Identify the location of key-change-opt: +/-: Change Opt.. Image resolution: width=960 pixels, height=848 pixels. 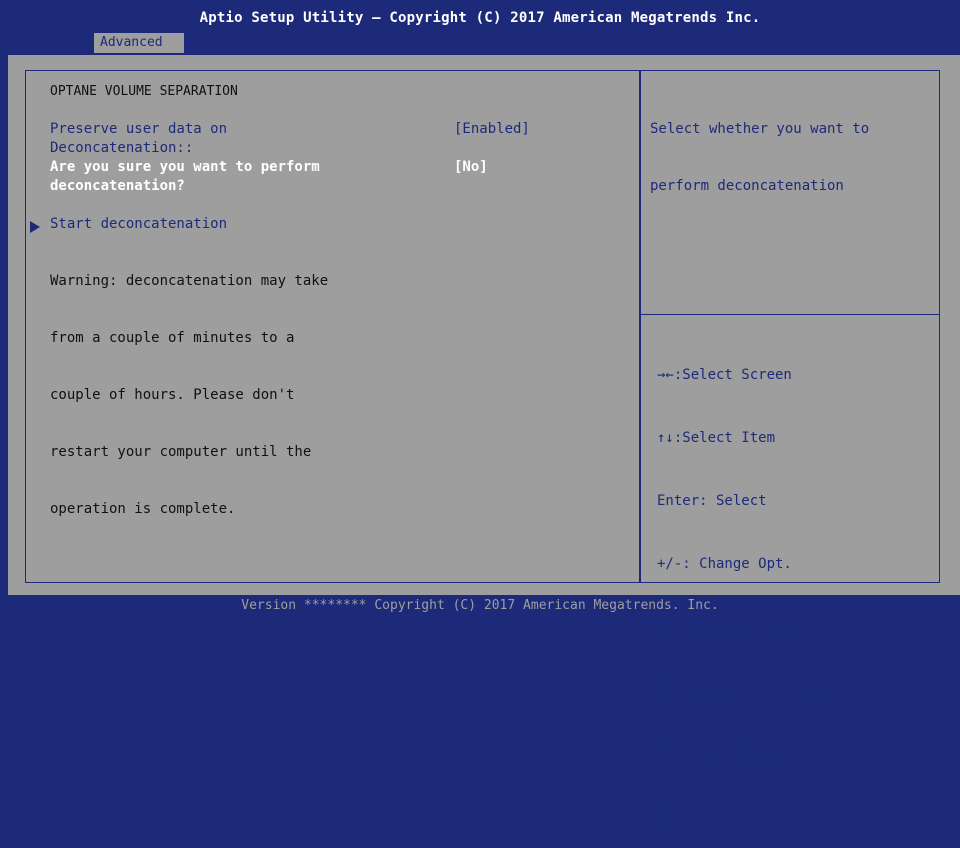
(724, 564).